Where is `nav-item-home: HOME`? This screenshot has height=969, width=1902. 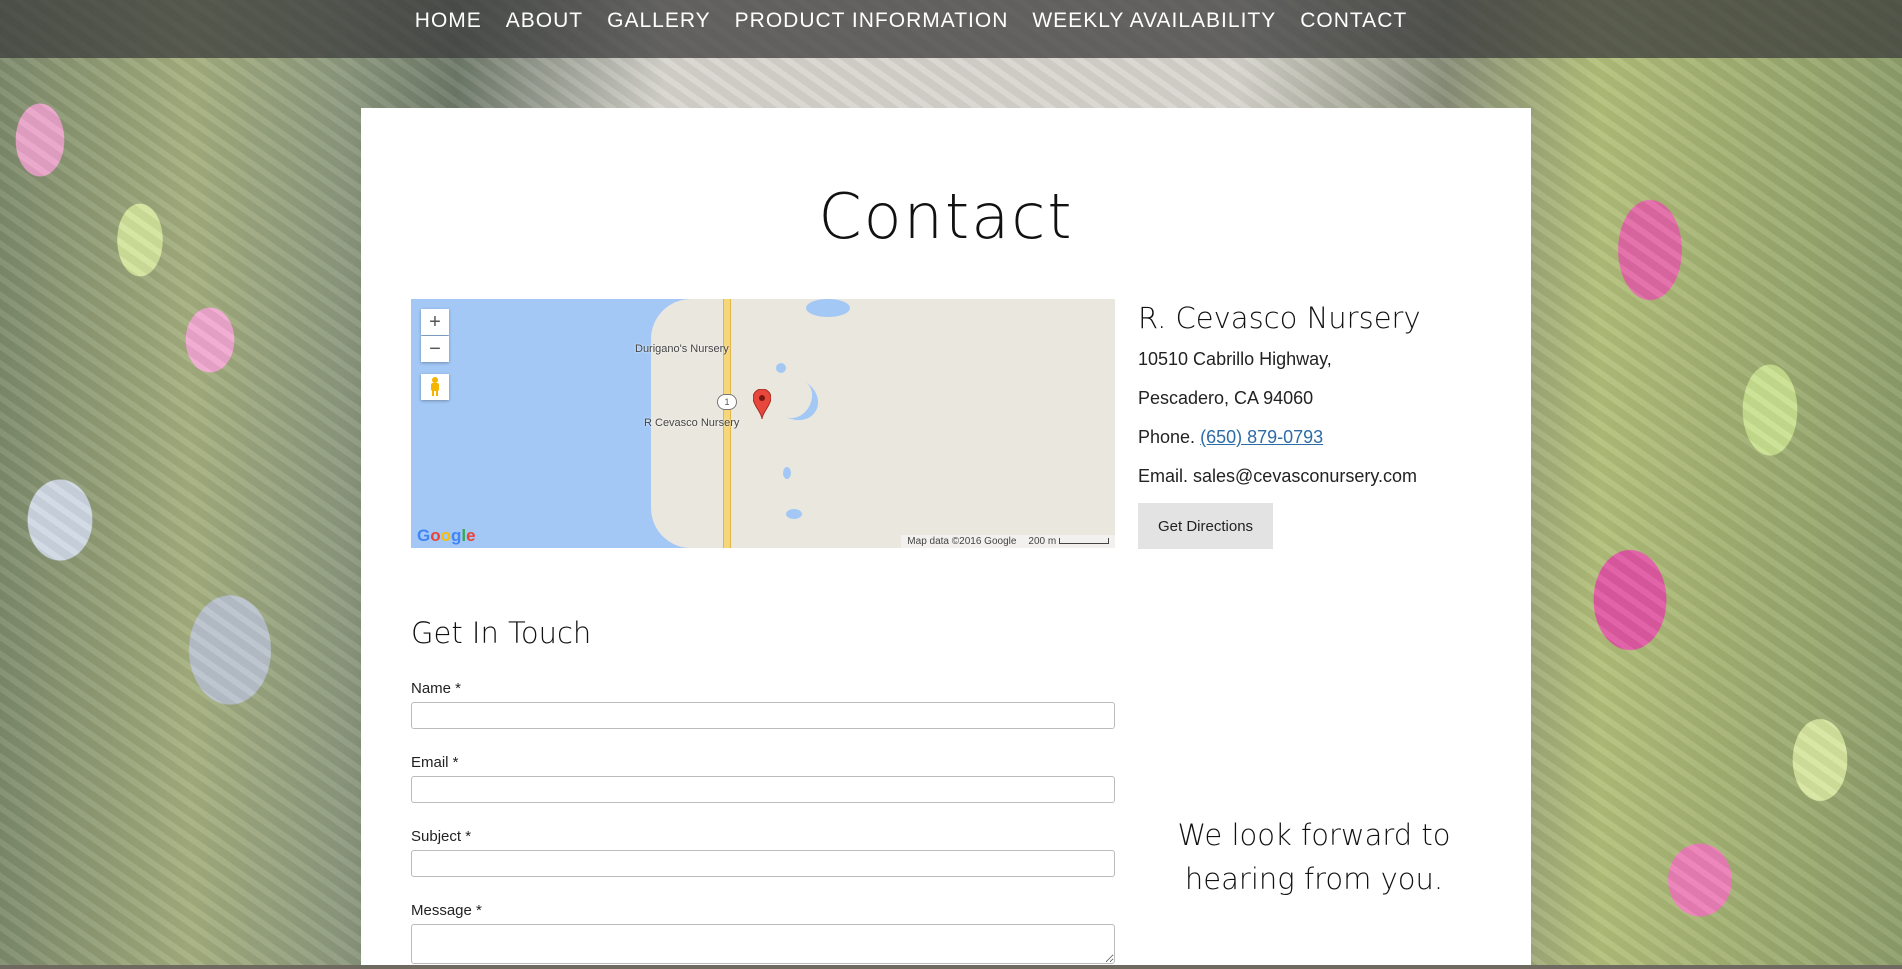
nav-item-home: HOME is located at coordinates (448, 21).